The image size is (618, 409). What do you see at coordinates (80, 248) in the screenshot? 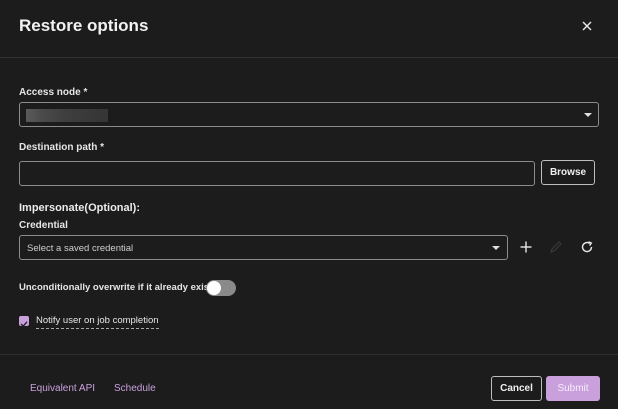
I see `credential-placeholder: Select a saved credential` at bounding box center [80, 248].